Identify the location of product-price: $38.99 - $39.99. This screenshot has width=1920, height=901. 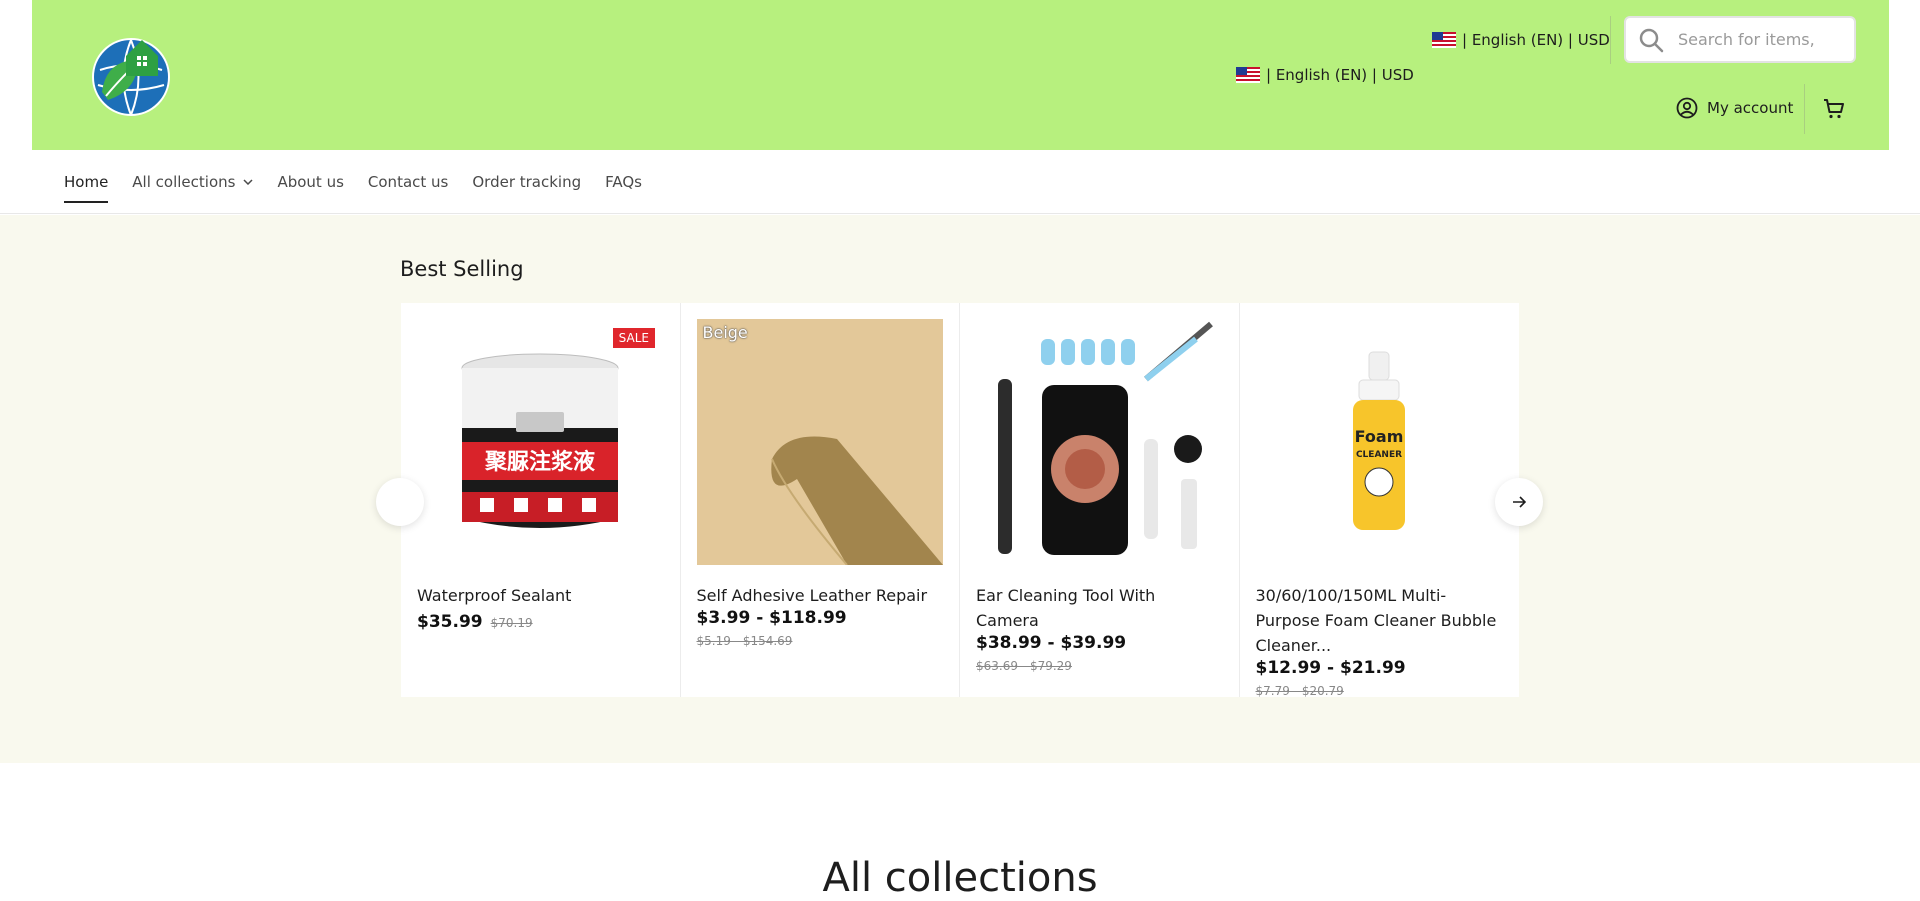
(1051, 643).